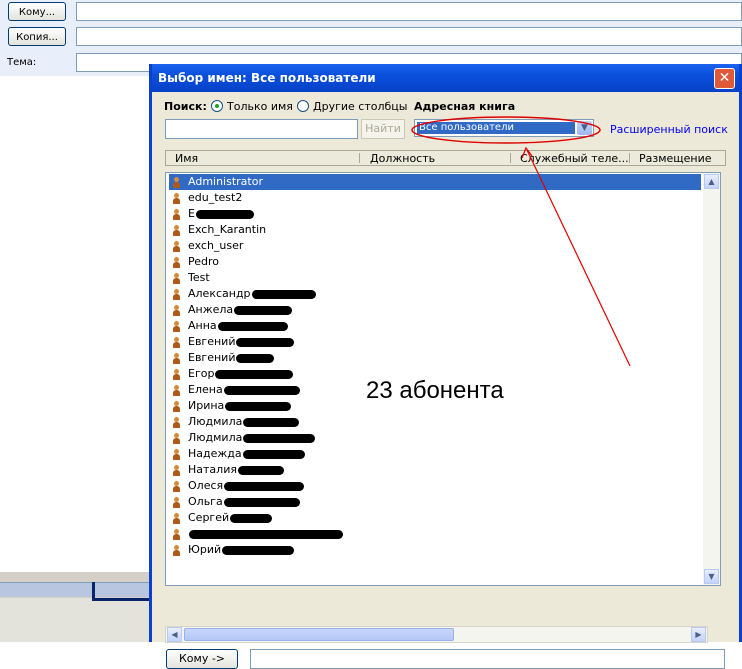 This screenshot has width=742, height=669. Describe the element at coordinates (383, 129) in the screenshot. I see `find-button: Найти` at that location.